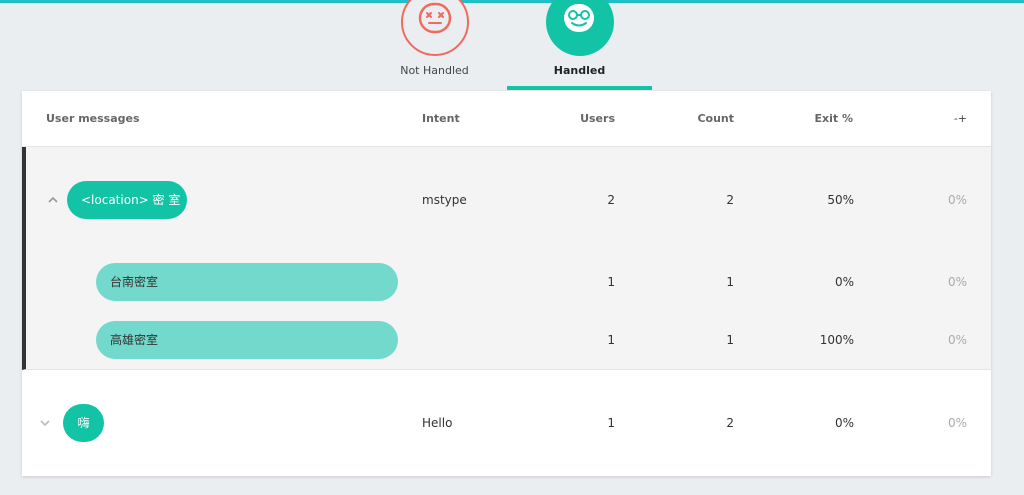 This screenshot has height=495, width=1024. What do you see at coordinates (836, 340) in the screenshot?
I see `exit-cell: 100%` at bounding box center [836, 340].